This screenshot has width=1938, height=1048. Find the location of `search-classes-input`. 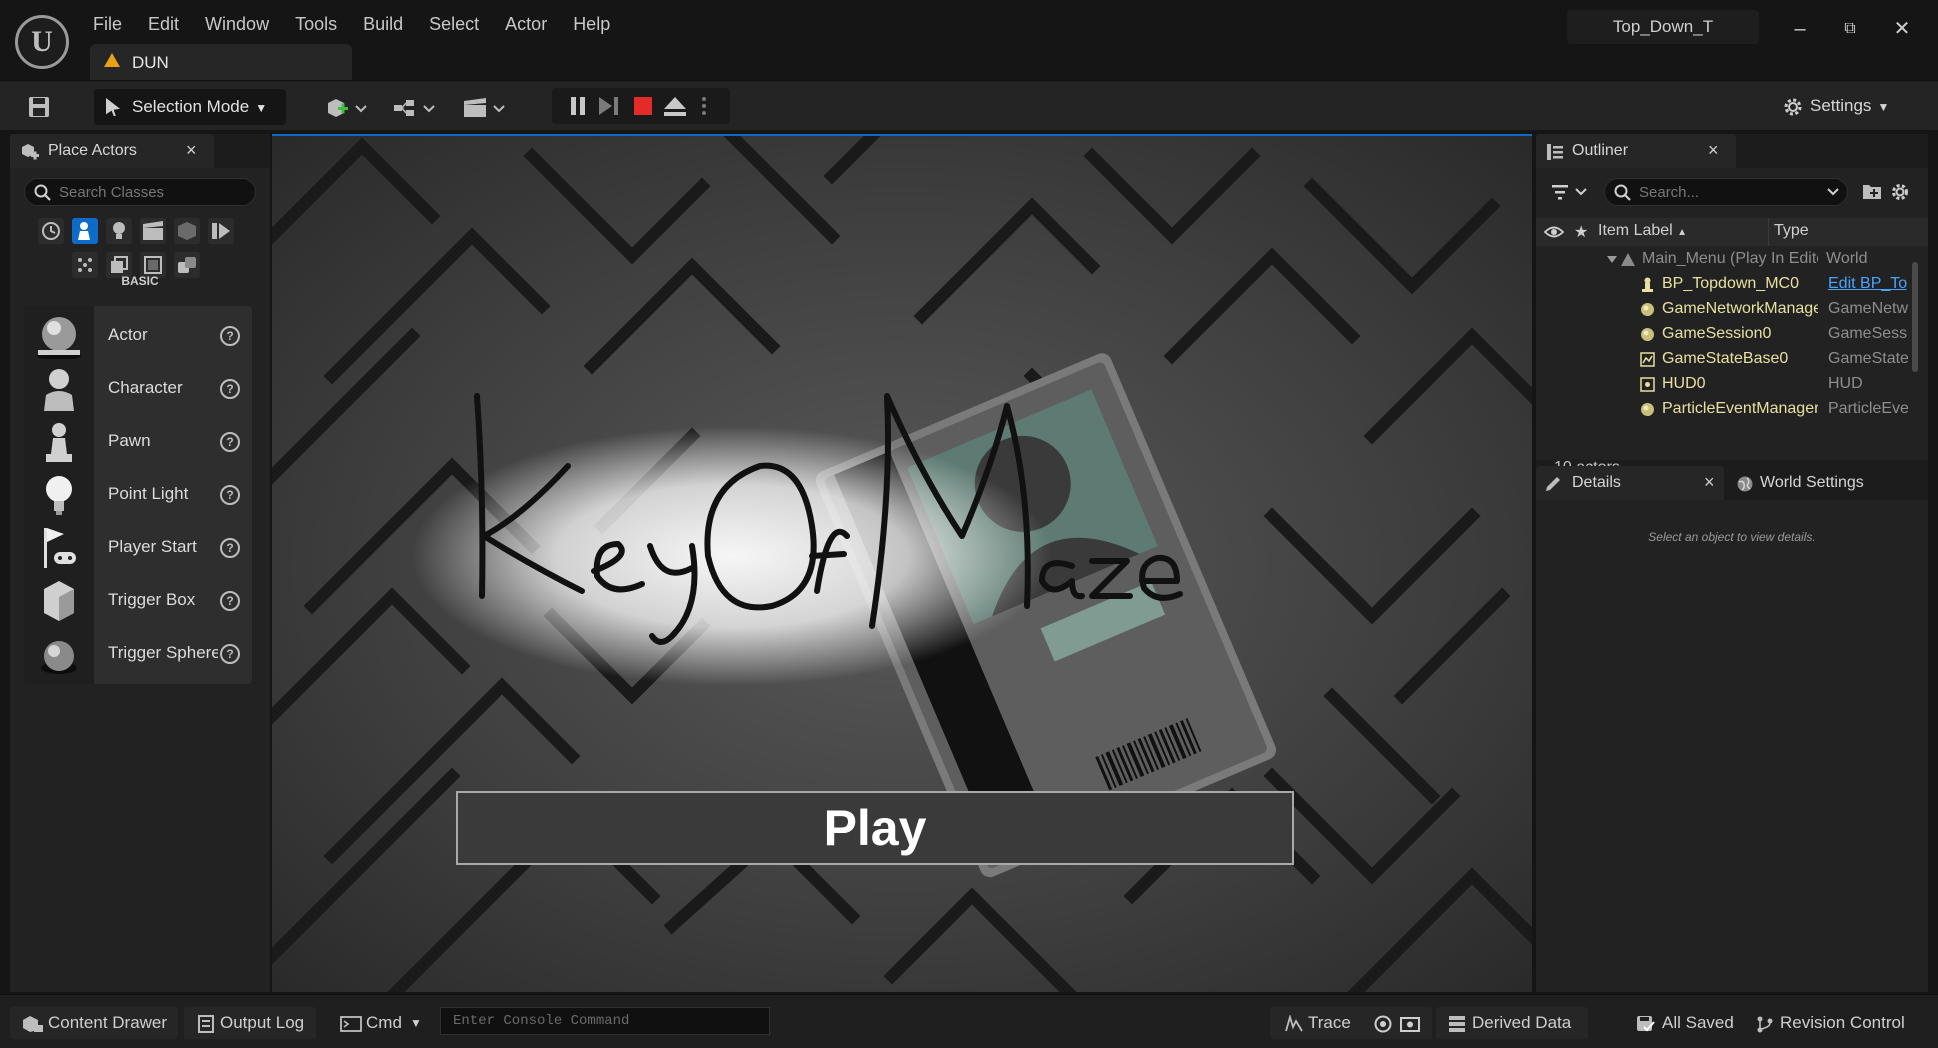

search-classes-input is located at coordinates (140, 192).